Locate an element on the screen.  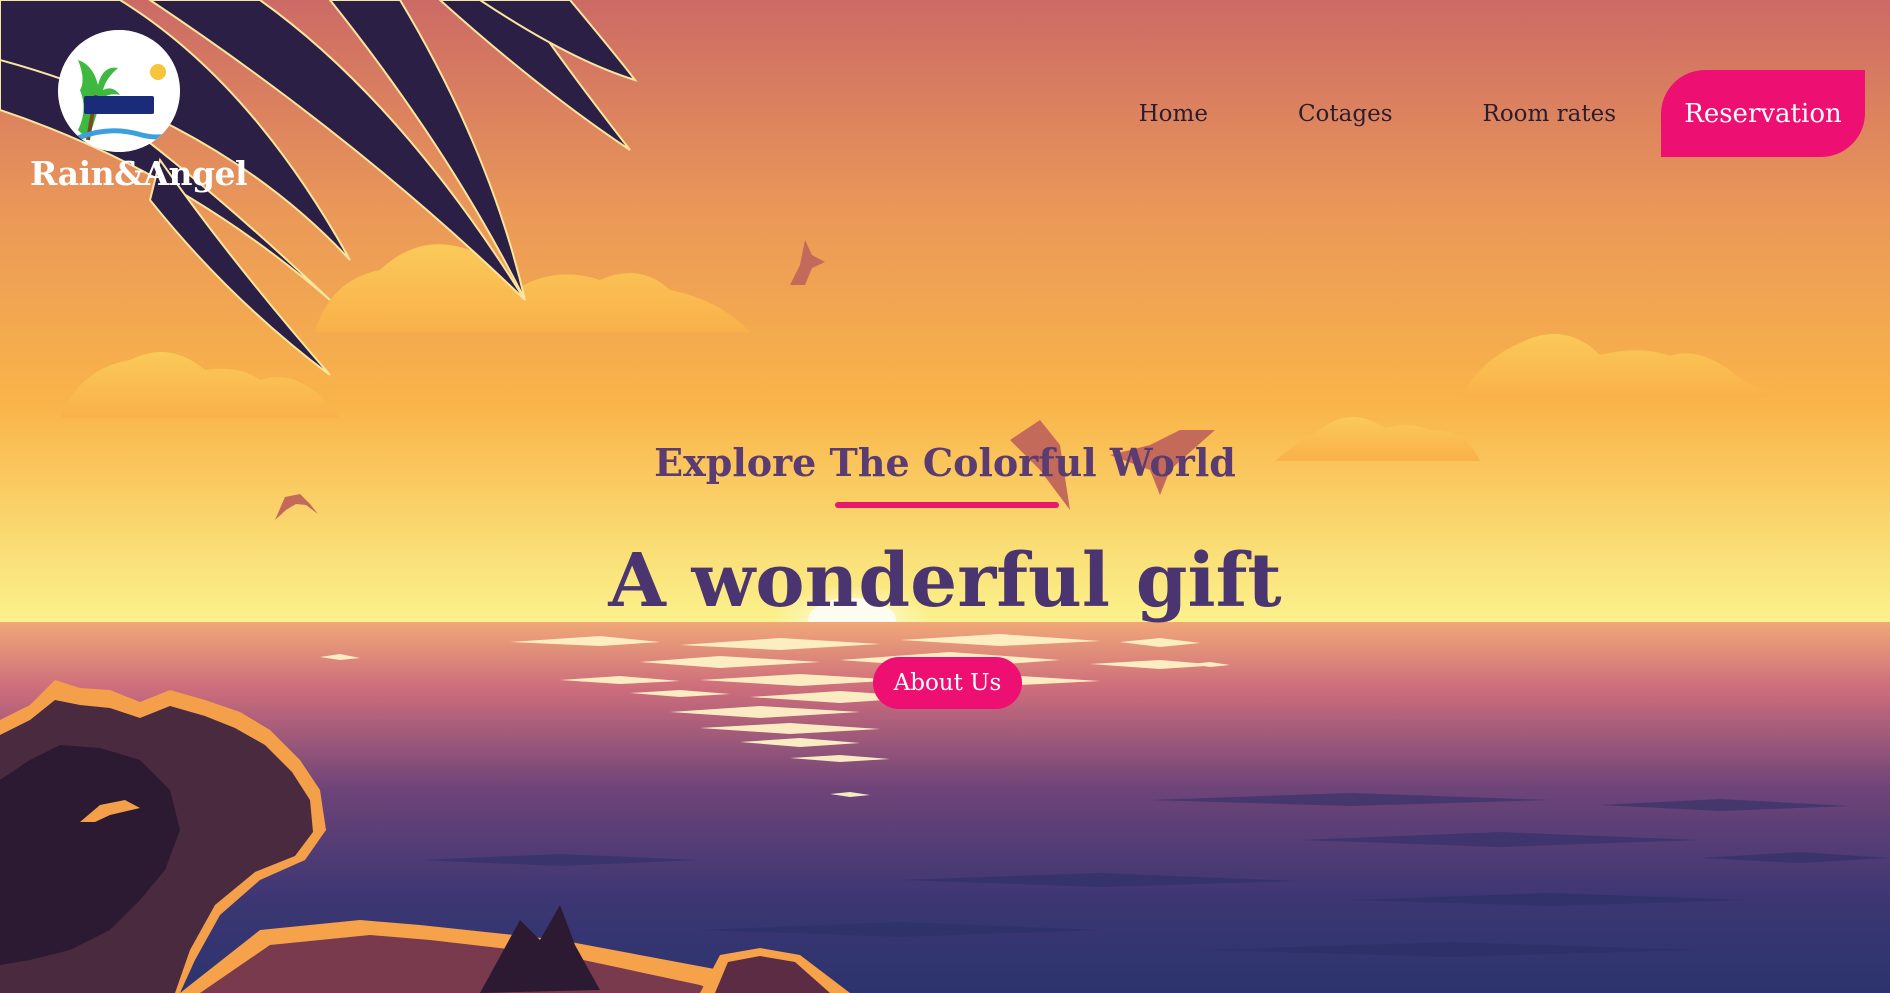
nav-item-room-rates: Room rates is located at coordinates (1550, 114).